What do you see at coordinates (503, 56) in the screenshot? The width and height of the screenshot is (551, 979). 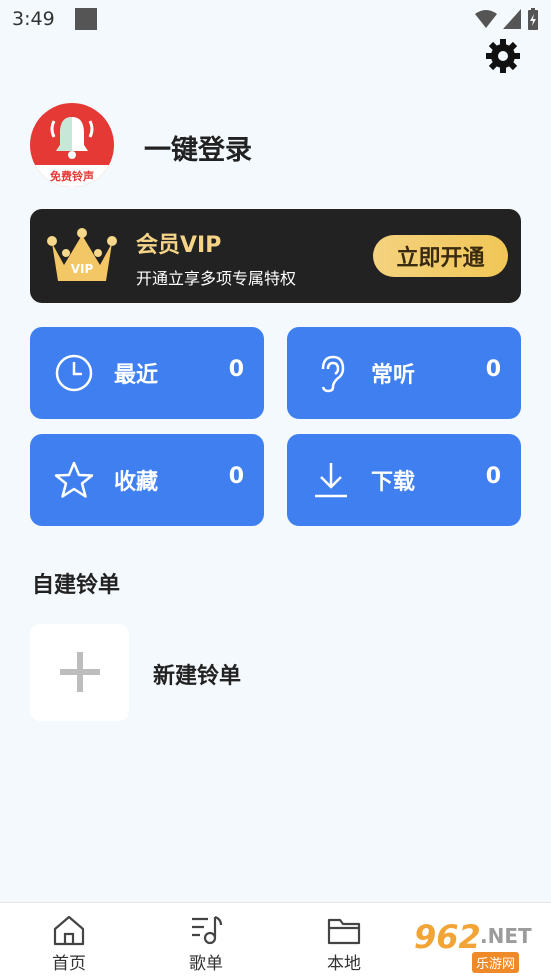 I see `gear-icon` at bounding box center [503, 56].